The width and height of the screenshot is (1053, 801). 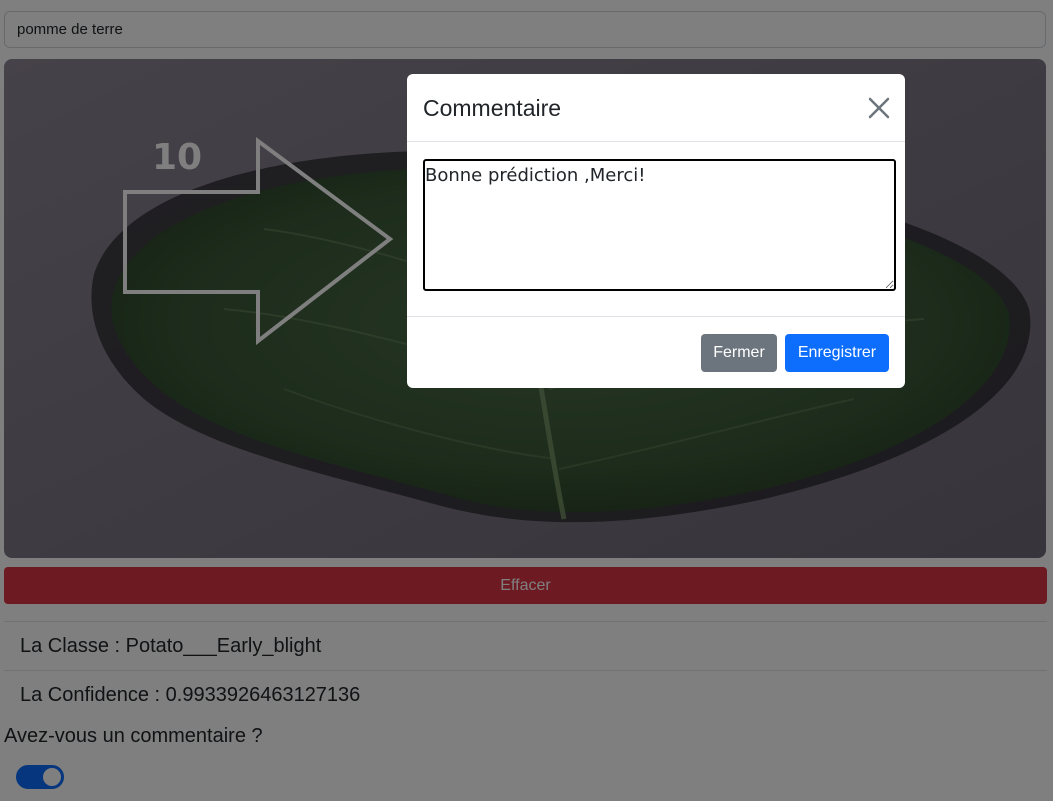 I want to click on close-icon, so click(x=879, y=108).